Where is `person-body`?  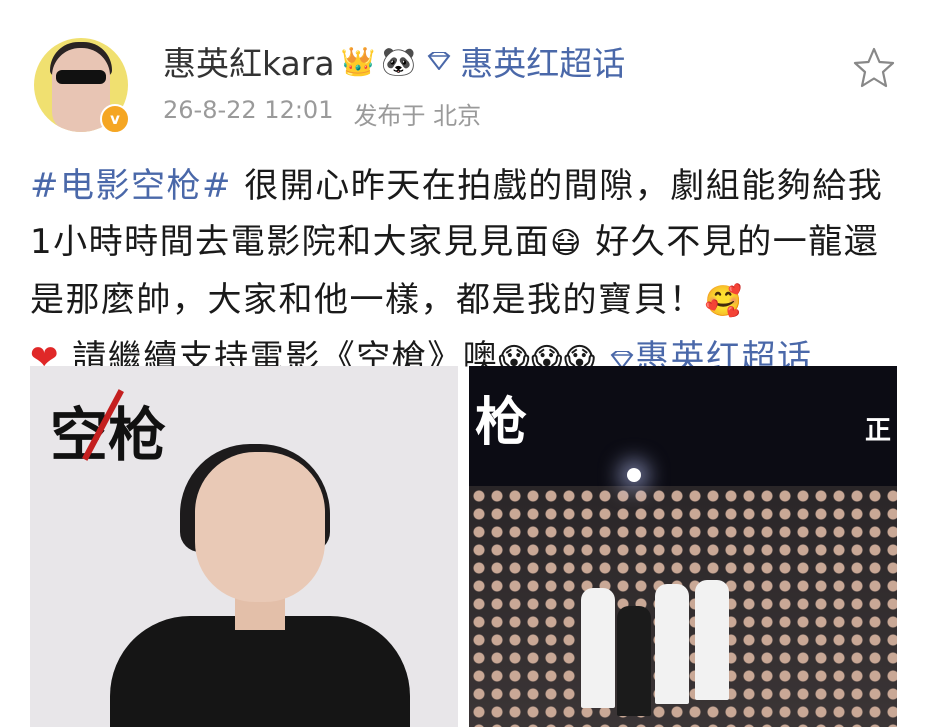
person-body is located at coordinates (260, 671).